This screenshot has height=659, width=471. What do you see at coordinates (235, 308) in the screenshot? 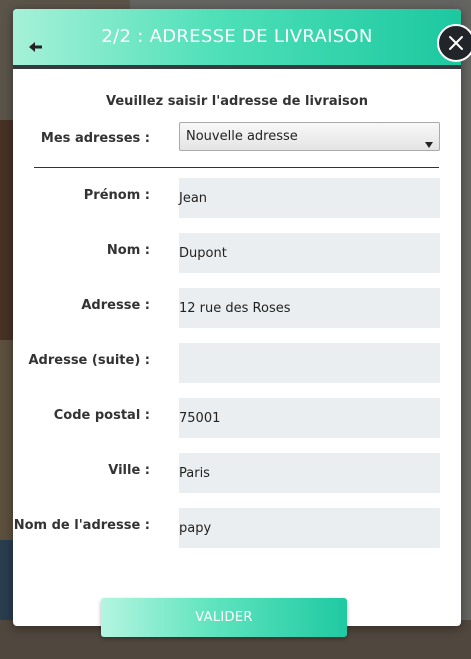
I see `address-value: 12 rue des Roses` at bounding box center [235, 308].